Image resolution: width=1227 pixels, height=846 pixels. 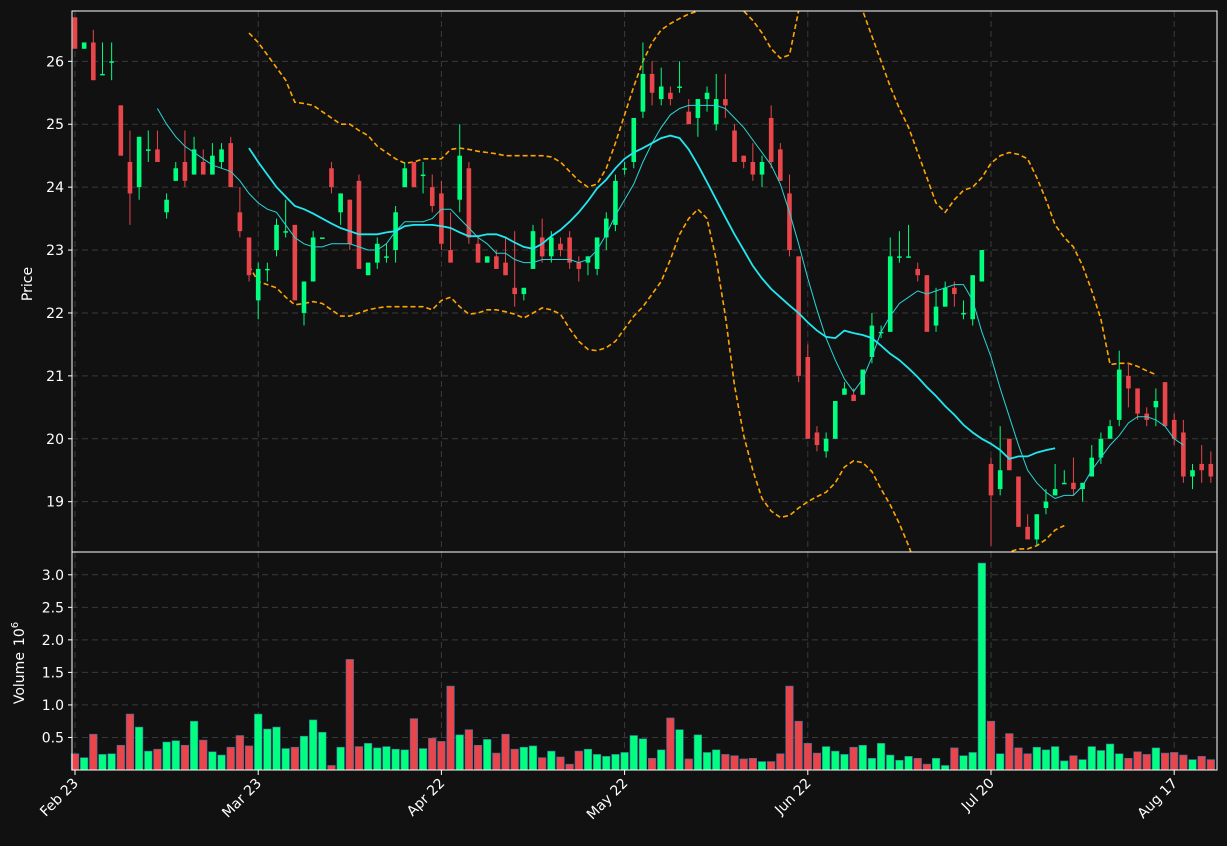 I want to click on volume-axis-label: Volume 106, so click(x=19, y=663).